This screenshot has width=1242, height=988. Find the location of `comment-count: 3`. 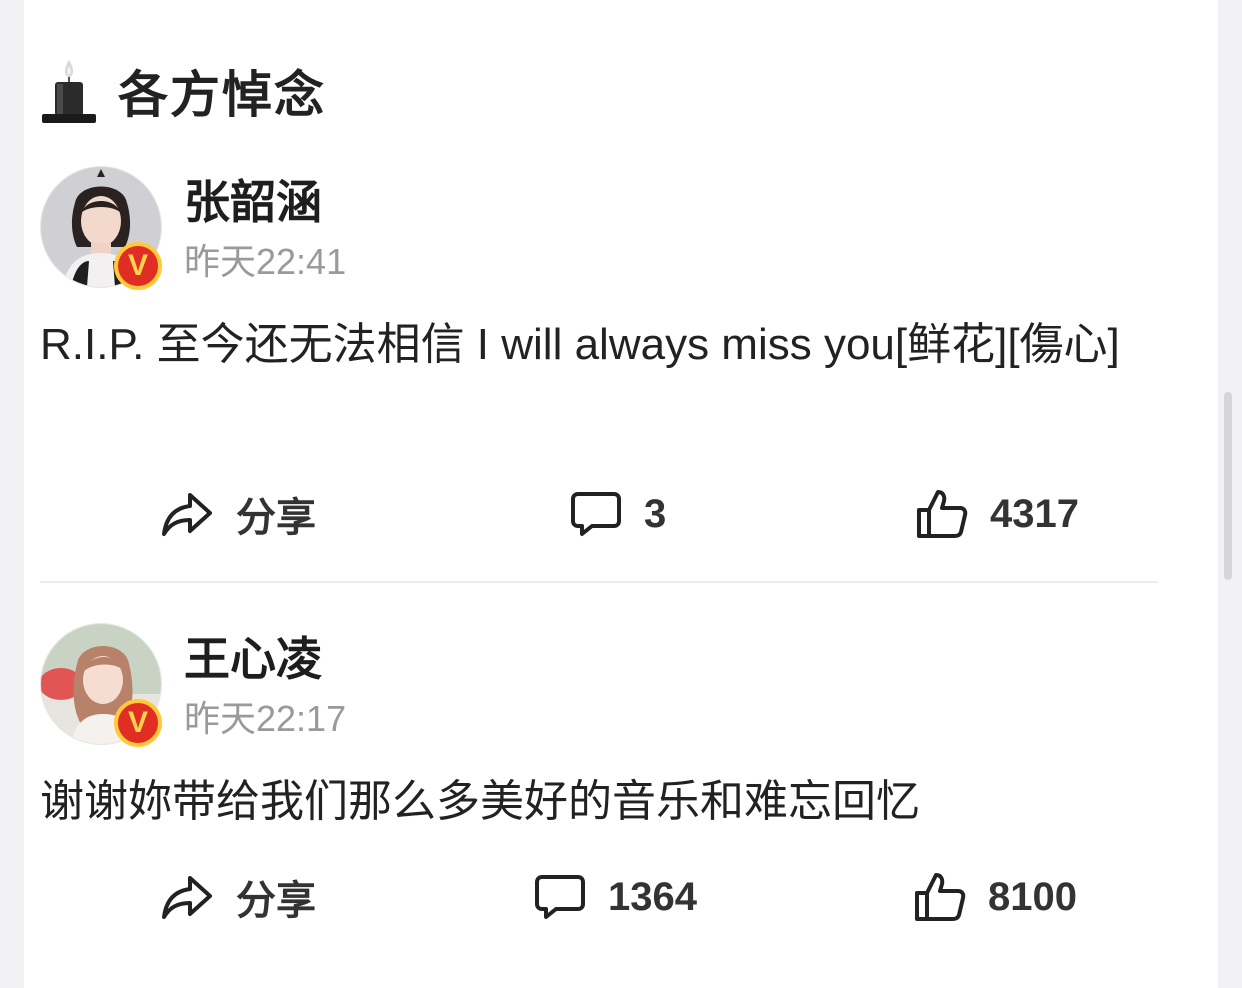

comment-count: 3 is located at coordinates (655, 513).